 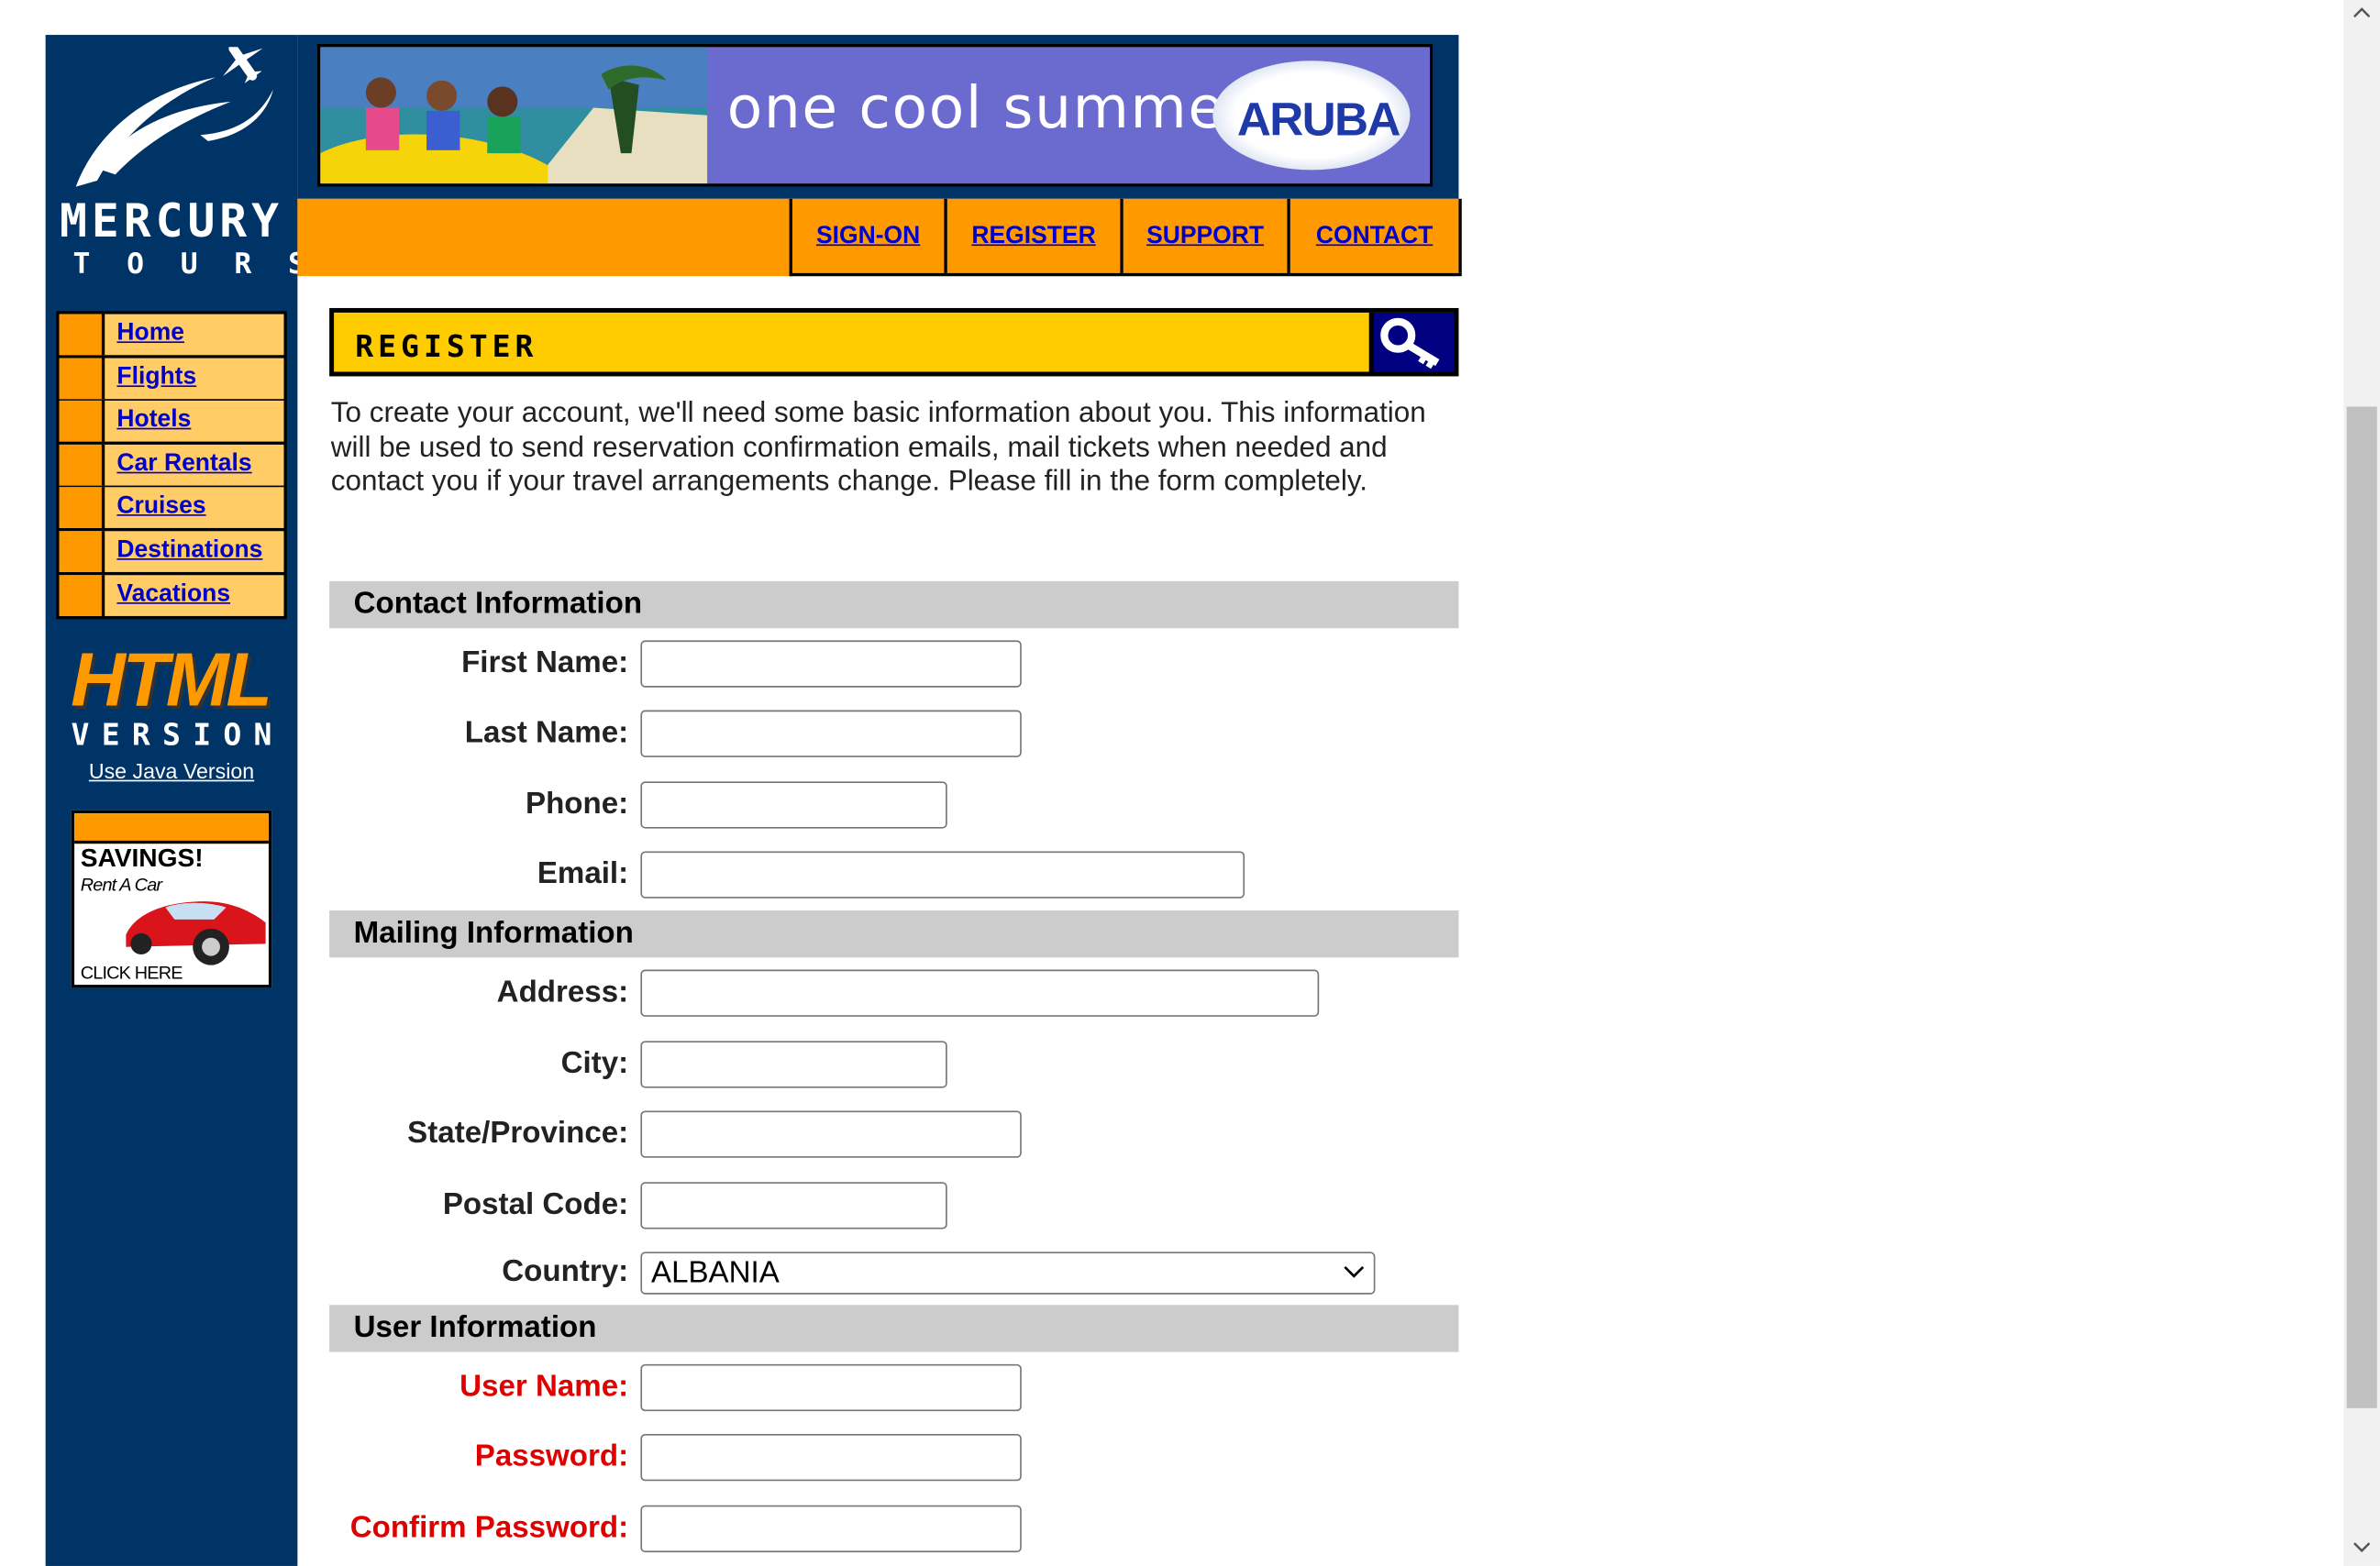 What do you see at coordinates (577, 804) in the screenshot?
I see `phone-label: Phone:` at bounding box center [577, 804].